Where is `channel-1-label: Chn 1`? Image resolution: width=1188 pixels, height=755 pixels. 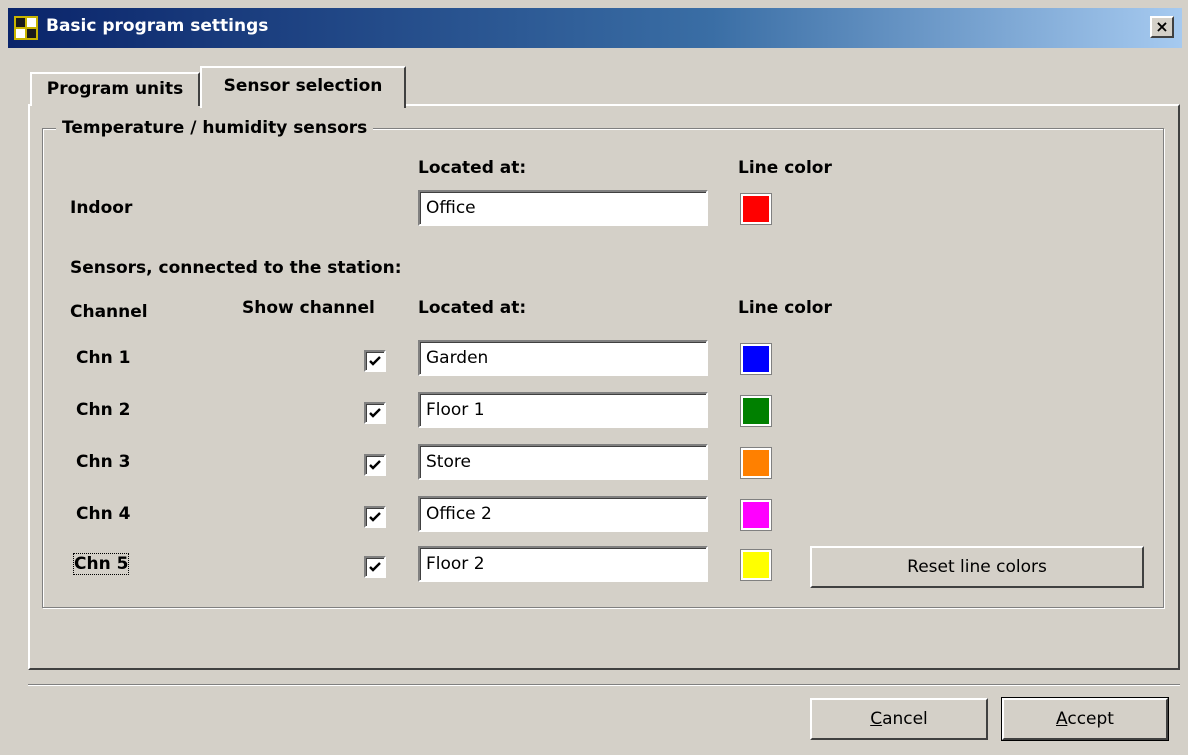 channel-1-label: Chn 1 is located at coordinates (103, 358).